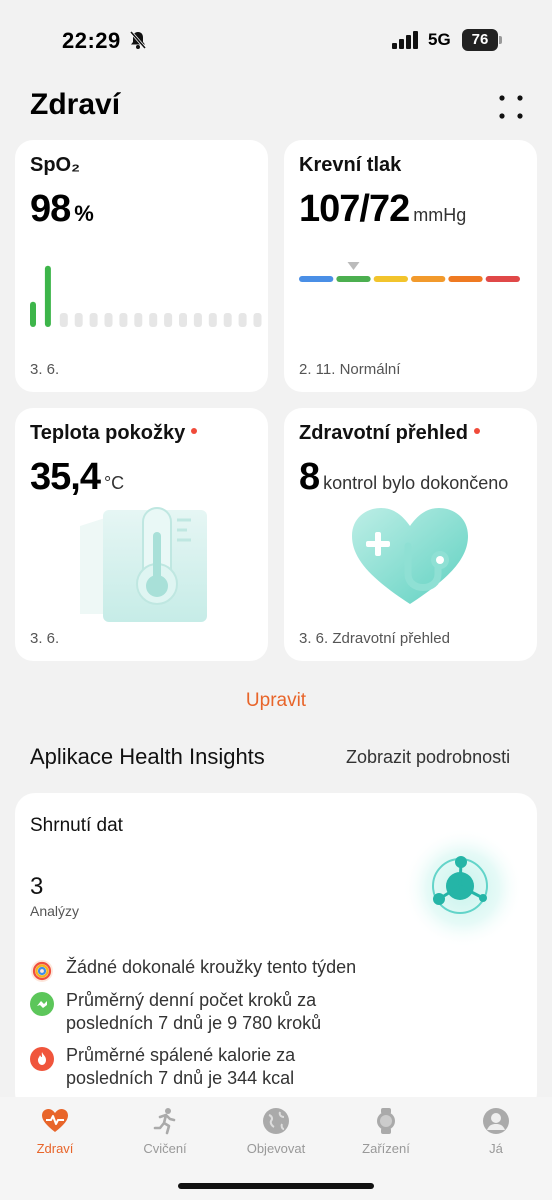  I want to click on more-options-icon, so click(511, 107).